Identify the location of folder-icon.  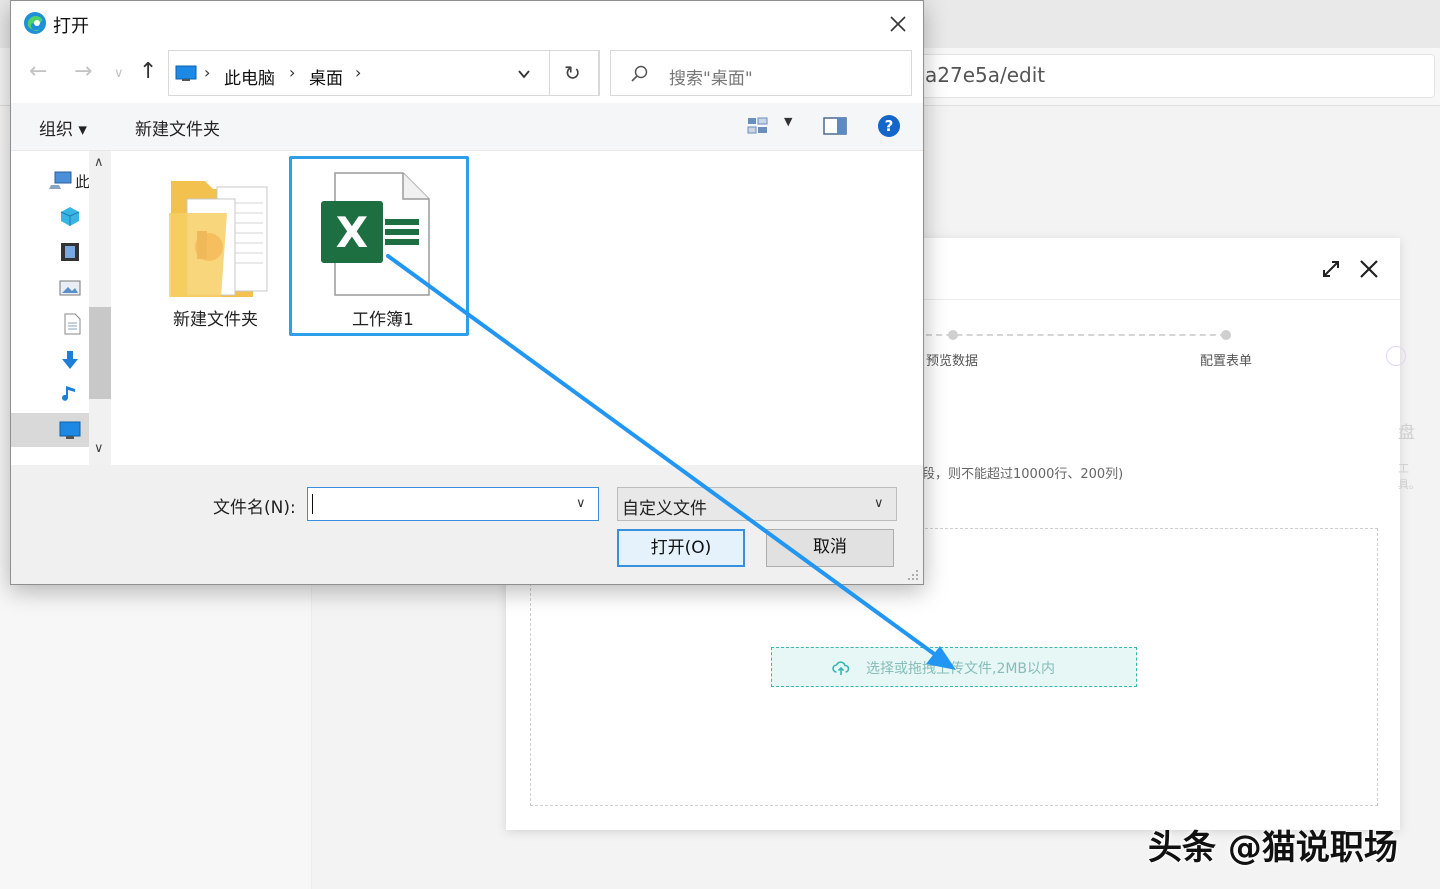
(218, 239).